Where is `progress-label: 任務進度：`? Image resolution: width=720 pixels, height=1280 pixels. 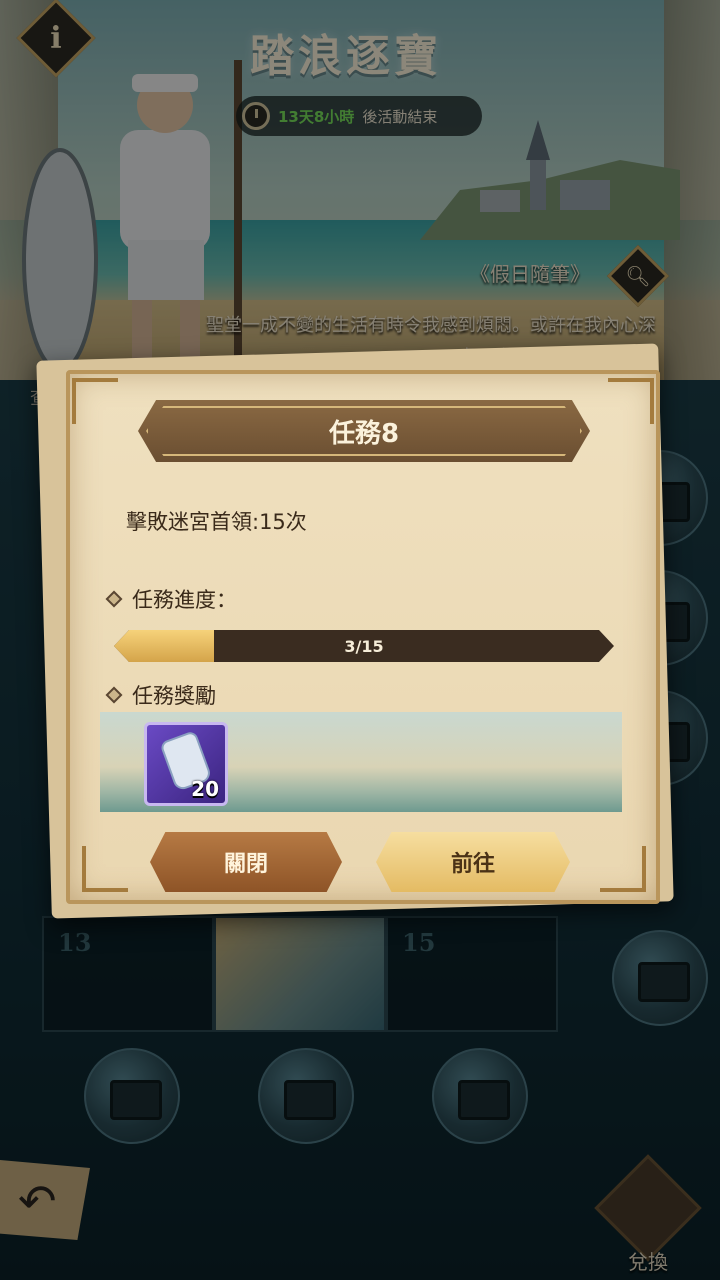
progress-label: 任務進度： is located at coordinates (184, 600).